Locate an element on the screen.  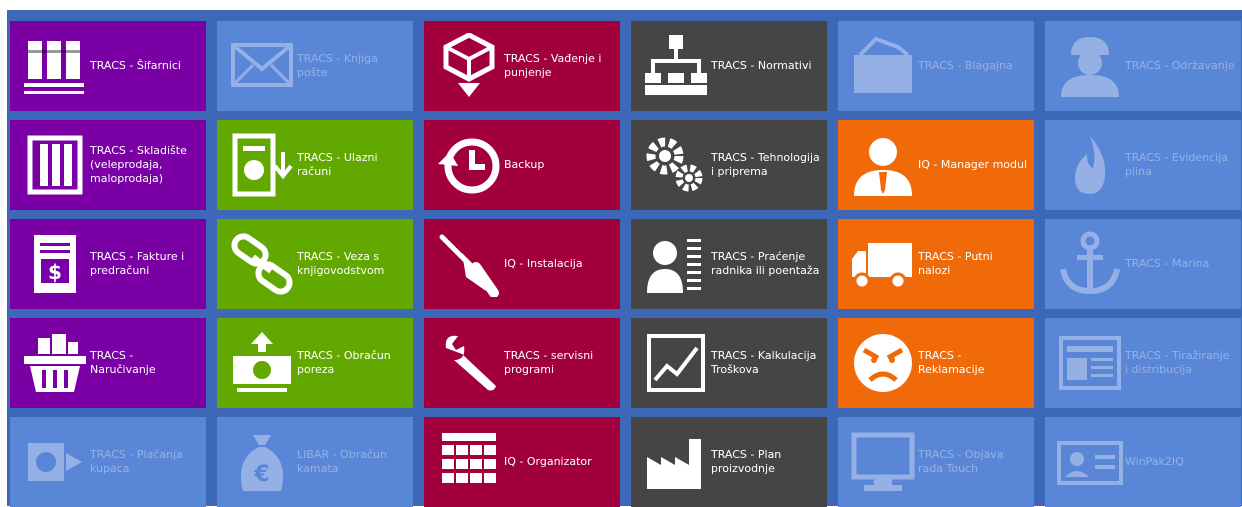
touch-screen-icon is located at coordinates (883, 462).